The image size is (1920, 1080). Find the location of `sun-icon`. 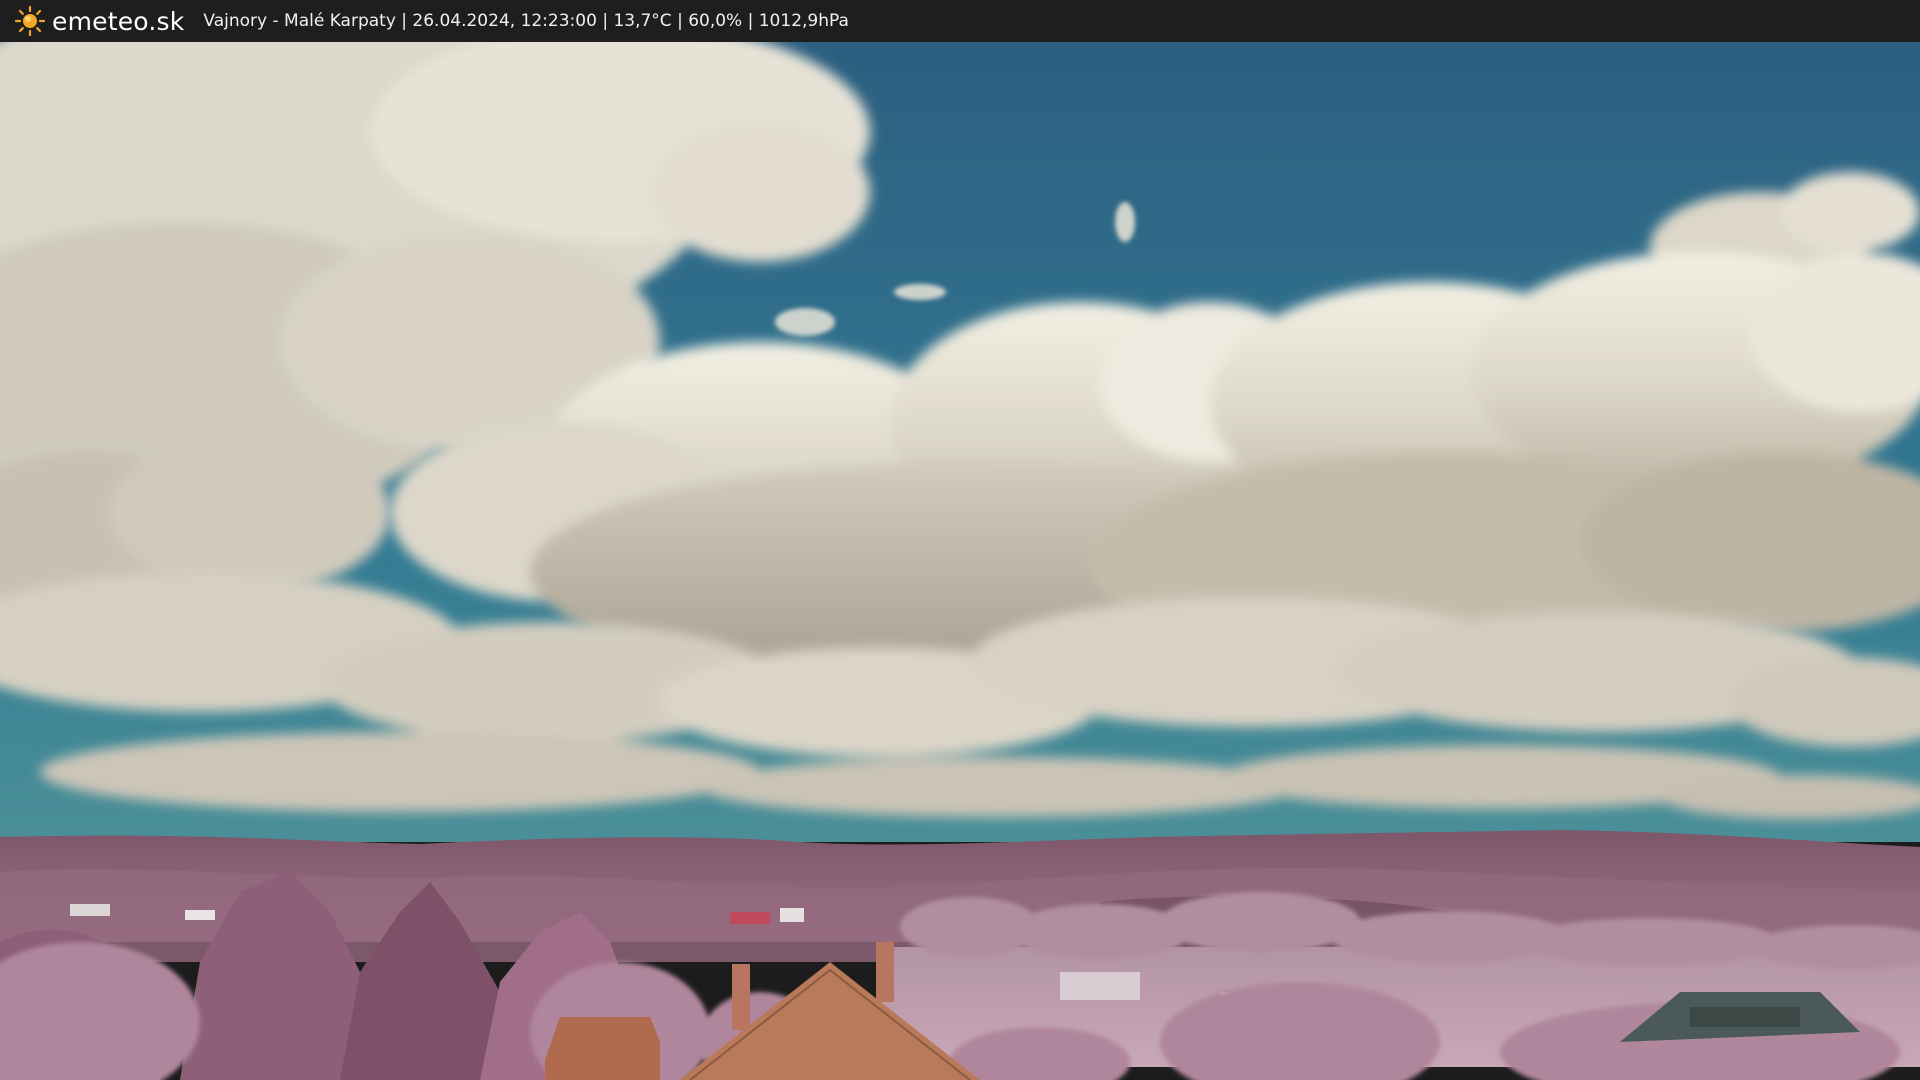

sun-icon is located at coordinates (30, 21).